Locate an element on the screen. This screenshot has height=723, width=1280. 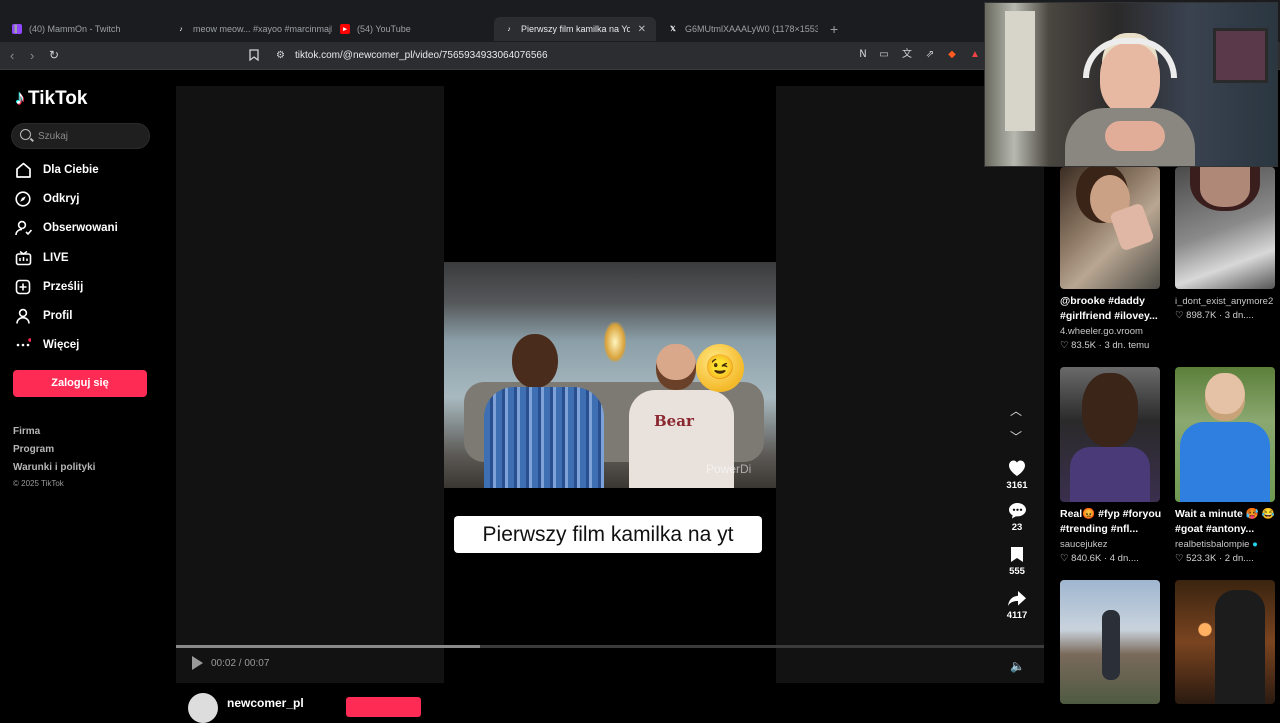
footer-link-company: Firma is located at coordinates (54, 432).